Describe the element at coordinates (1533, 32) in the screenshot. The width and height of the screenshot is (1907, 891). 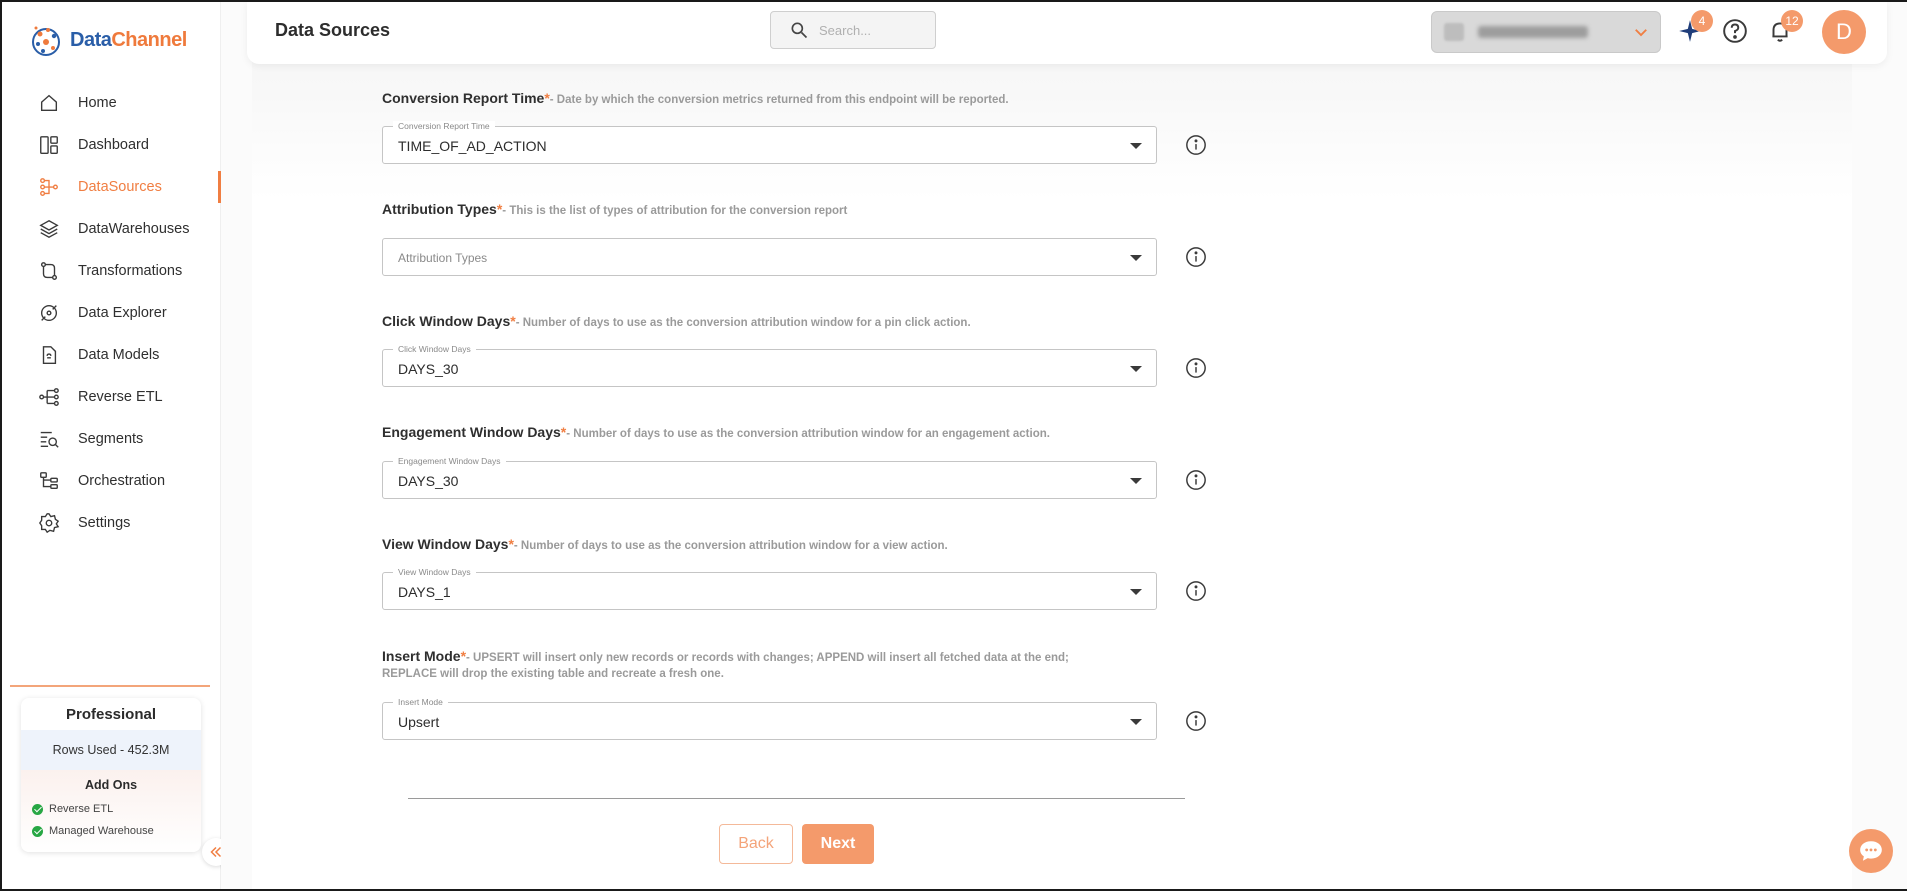
I see `workspace-name-redacted` at that location.